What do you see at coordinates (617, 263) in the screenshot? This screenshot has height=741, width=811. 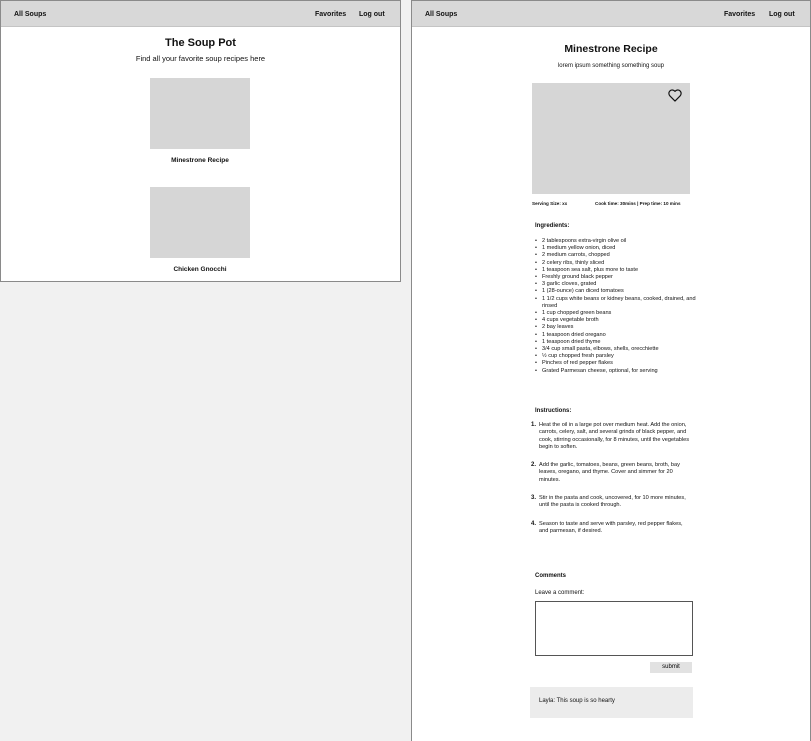 I see `ingredient-item: 2 celery ribs, thinly sliced` at bounding box center [617, 263].